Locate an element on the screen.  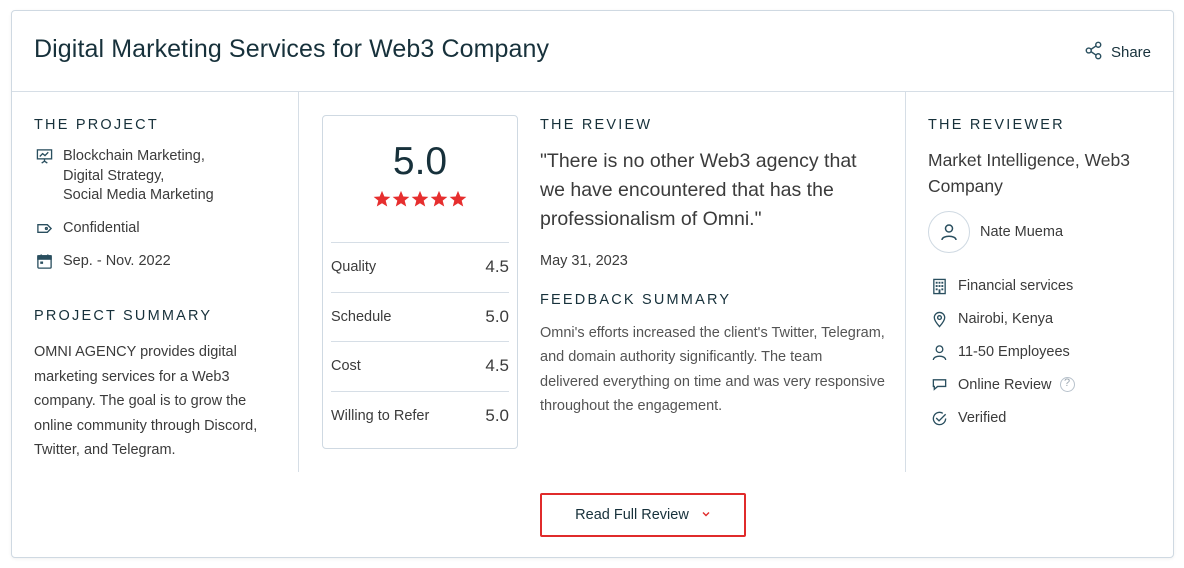
score-row-willing-to-refer: Willing to Refer 5.0 is located at coordinates (420, 415).